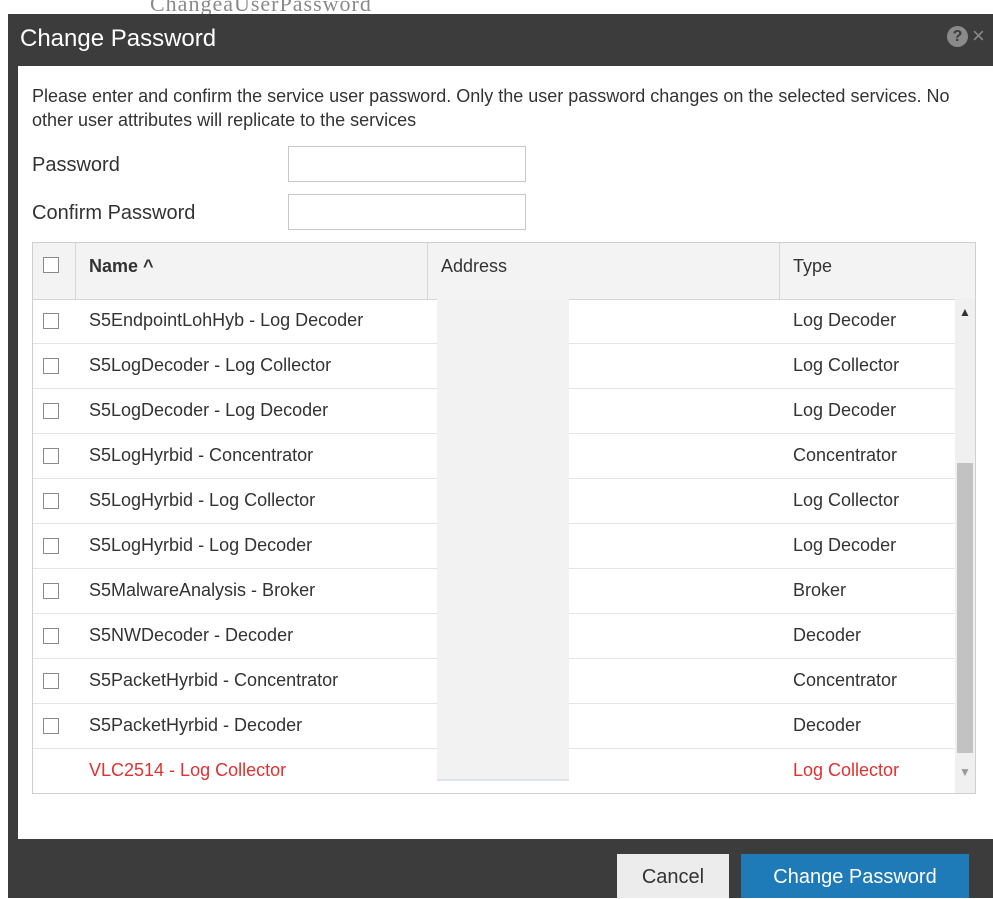 The height and width of the screenshot is (899, 993). Describe the element at coordinates (407, 212) in the screenshot. I see `confirm-password-field` at that location.